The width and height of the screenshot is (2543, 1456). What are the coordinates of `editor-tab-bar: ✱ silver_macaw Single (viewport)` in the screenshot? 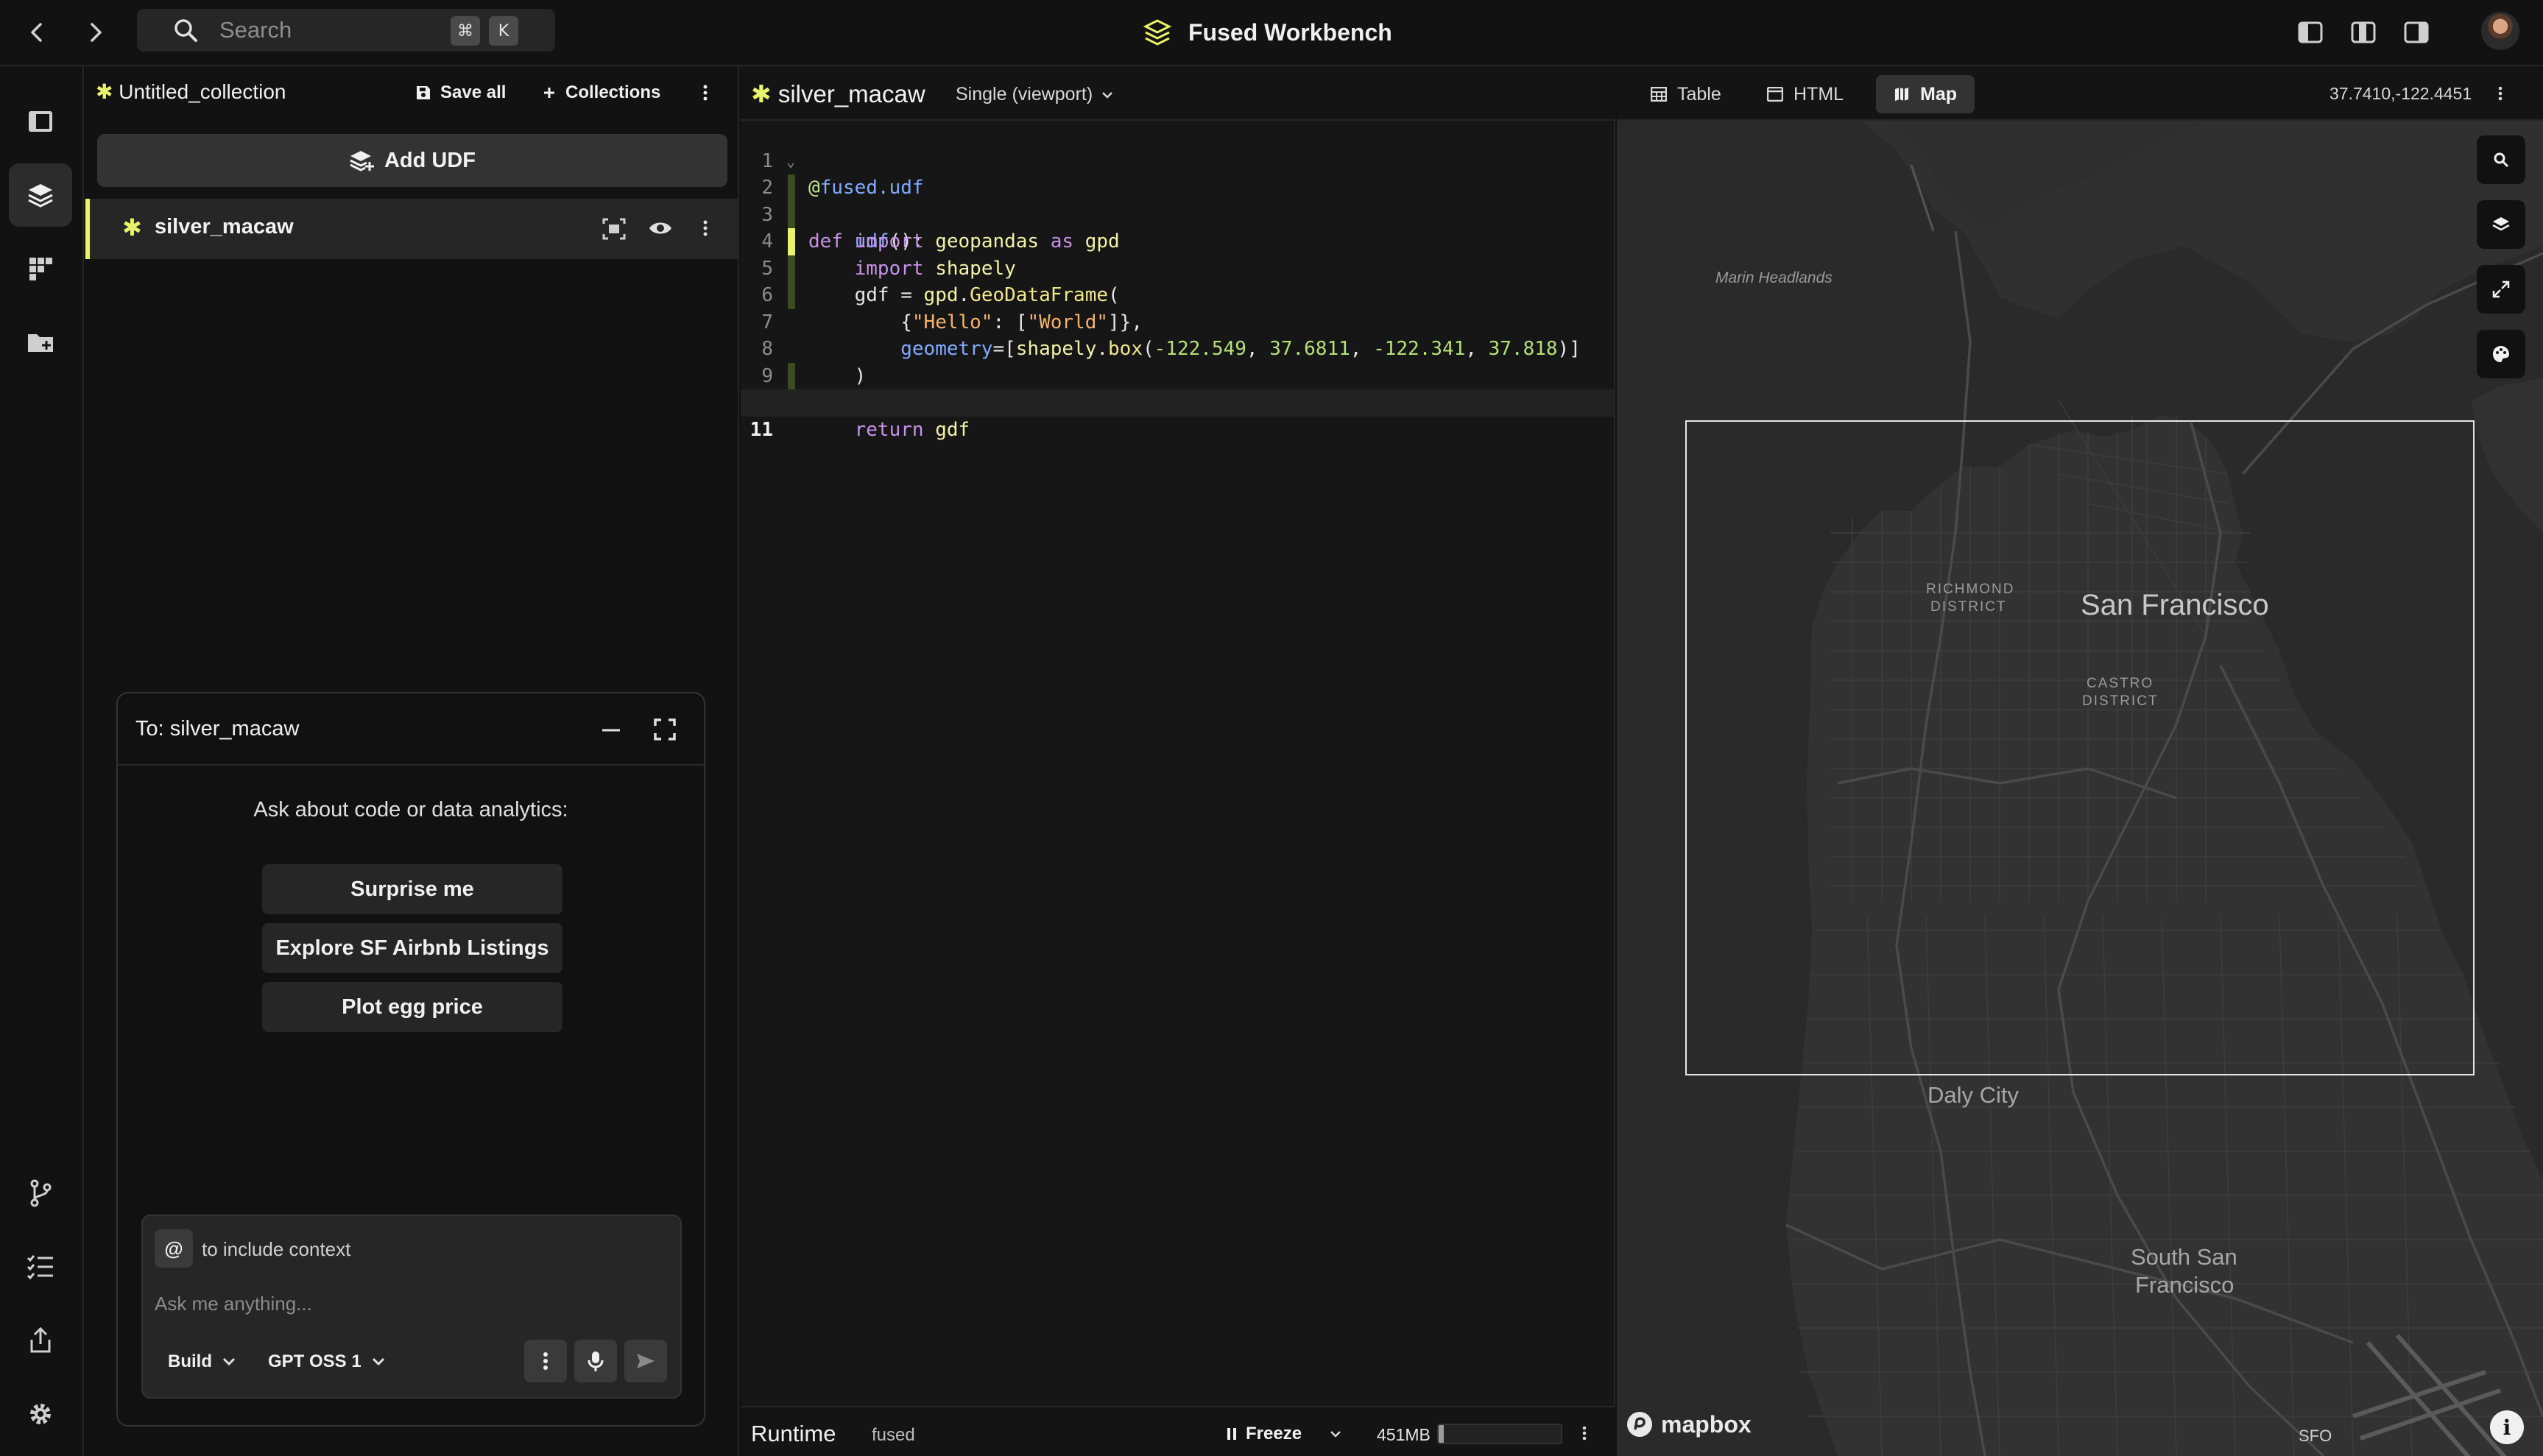 It's located at (1178, 93).